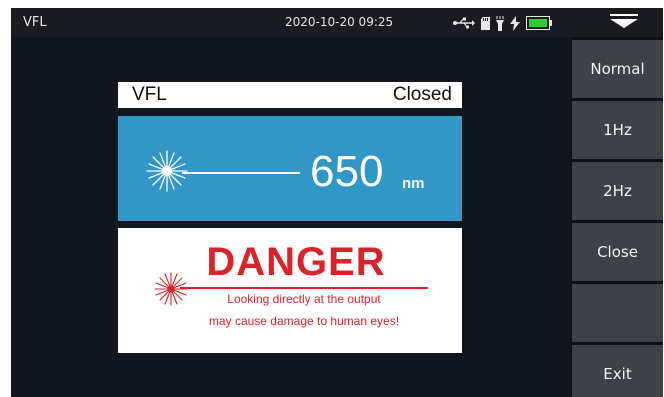 This screenshot has width=664, height=397. Describe the element at coordinates (617, 252) in the screenshot. I see `close-button: Close` at that location.